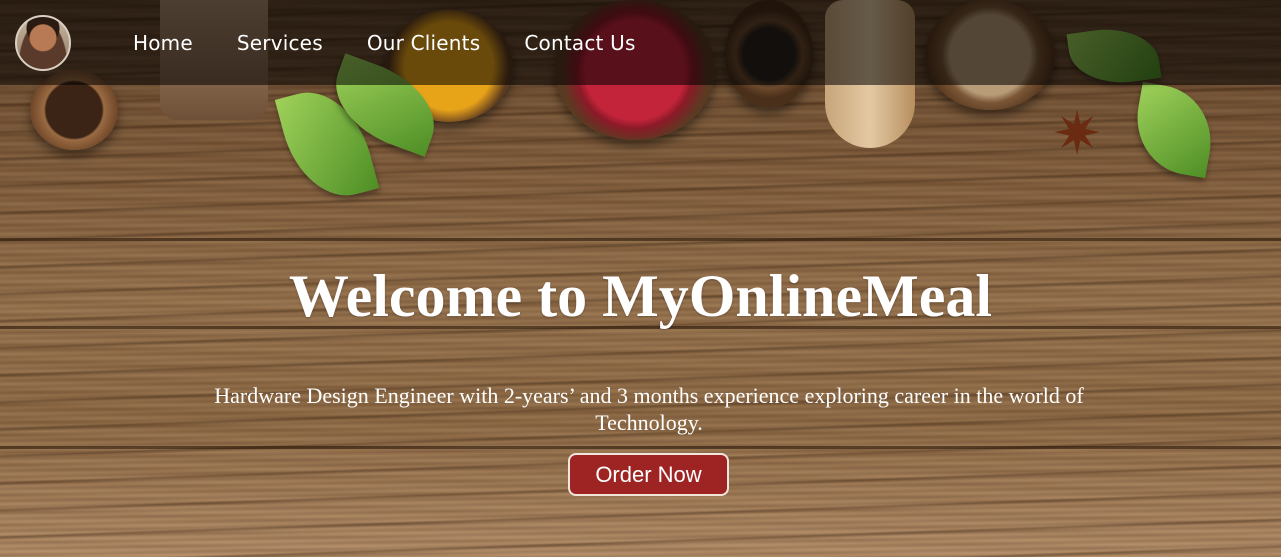 Image resolution: width=1281 pixels, height=557 pixels. Describe the element at coordinates (163, 43) in the screenshot. I see `nav-link-home: Home` at that location.